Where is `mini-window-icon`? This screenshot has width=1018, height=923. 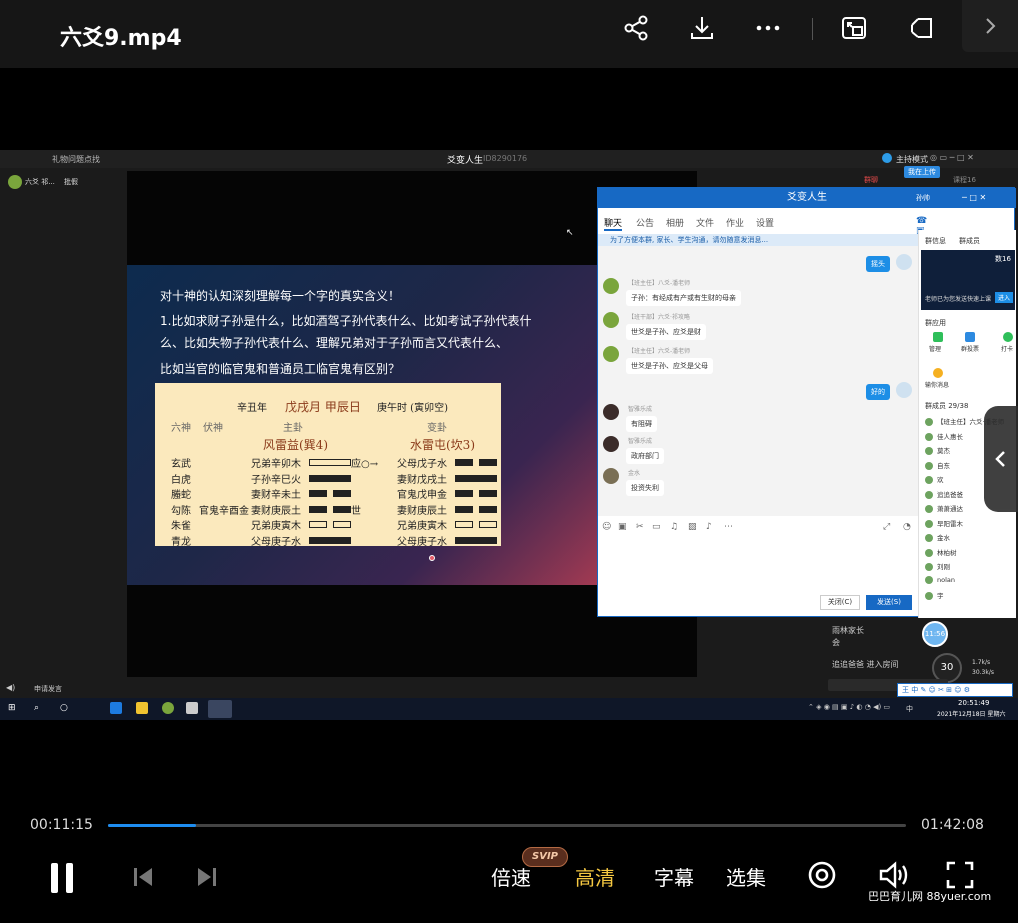
mini-window-icon is located at coordinates (922, 28).